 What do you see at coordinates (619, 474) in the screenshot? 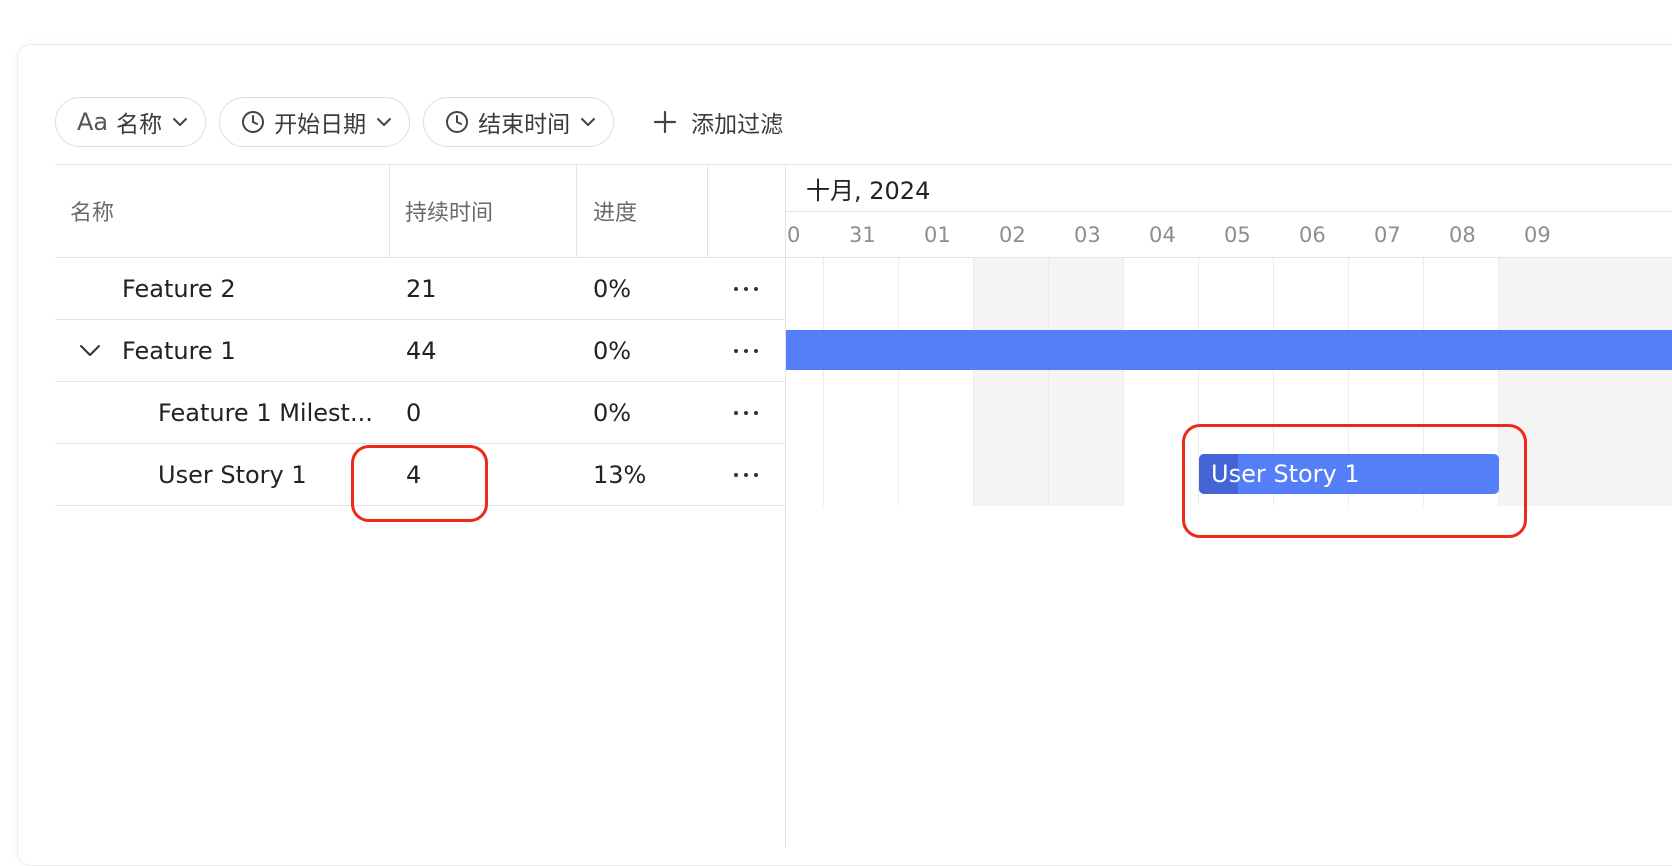
I see `task-progress: 13%` at bounding box center [619, 474].